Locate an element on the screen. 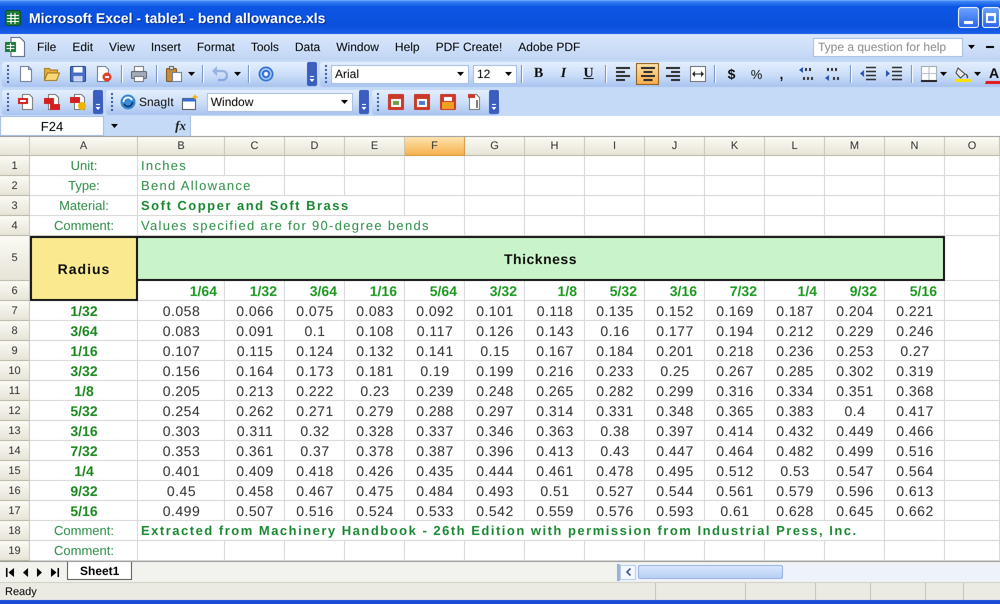 This screenshot has width=1000, height=604. minimize-button is located at coordinates (968, 17).